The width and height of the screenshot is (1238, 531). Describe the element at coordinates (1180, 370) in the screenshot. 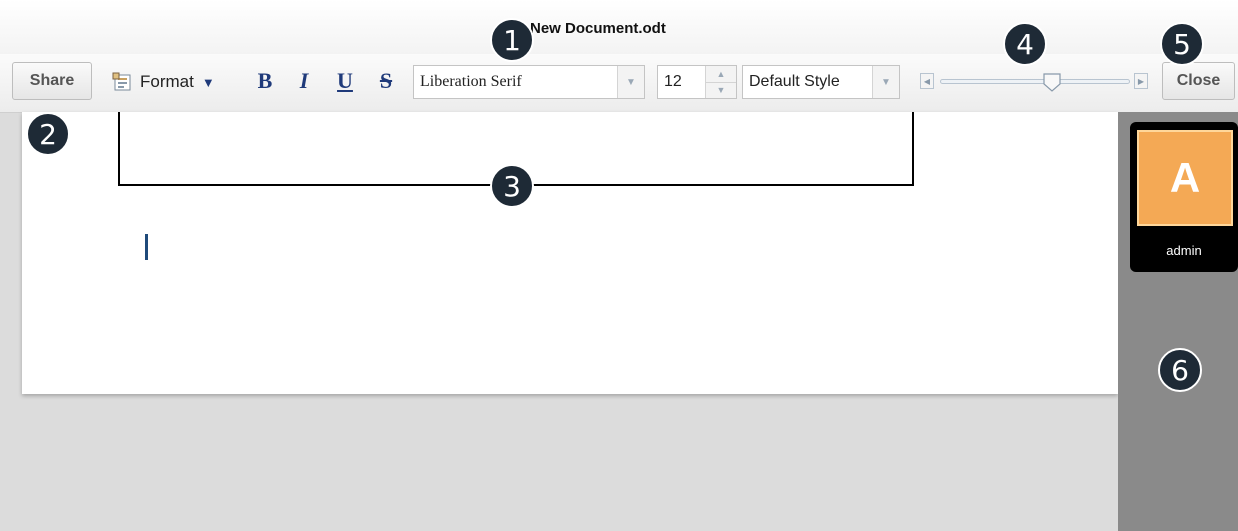

I see `marker-6: 6` at that location.